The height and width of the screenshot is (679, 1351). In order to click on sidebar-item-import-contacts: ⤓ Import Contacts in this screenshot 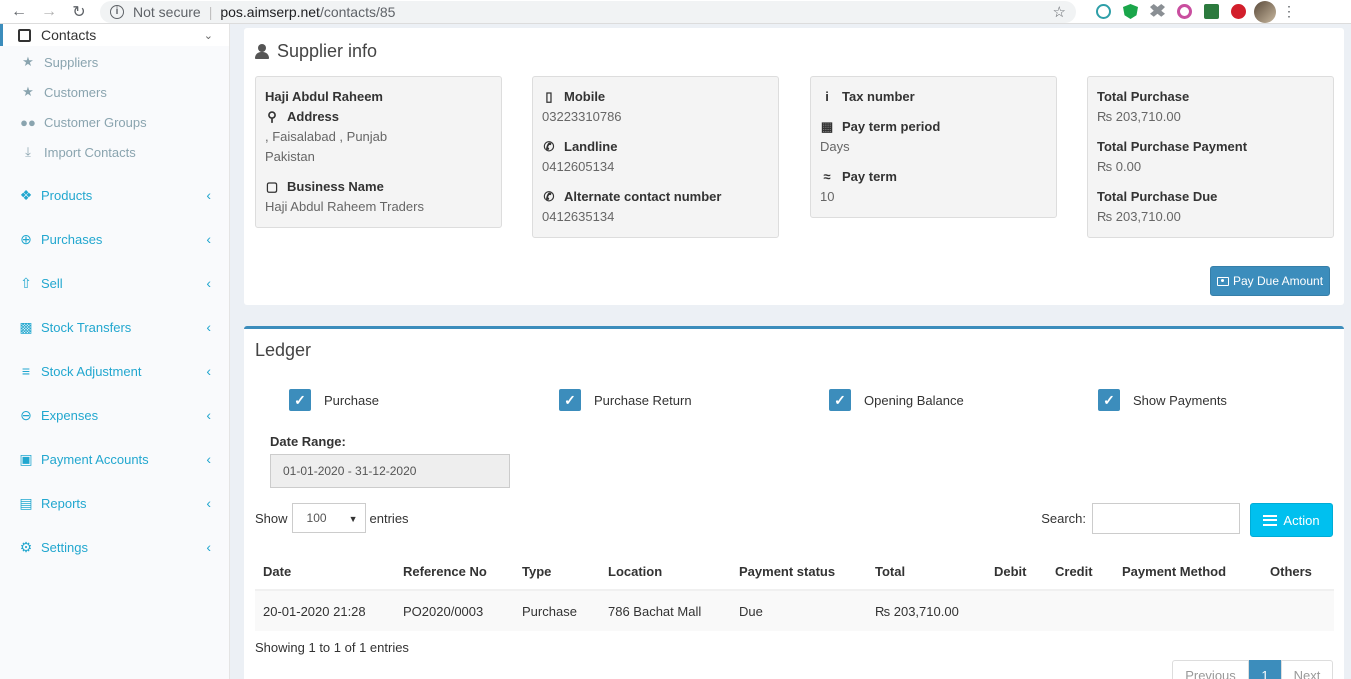, I will do `click(114, 152)`.